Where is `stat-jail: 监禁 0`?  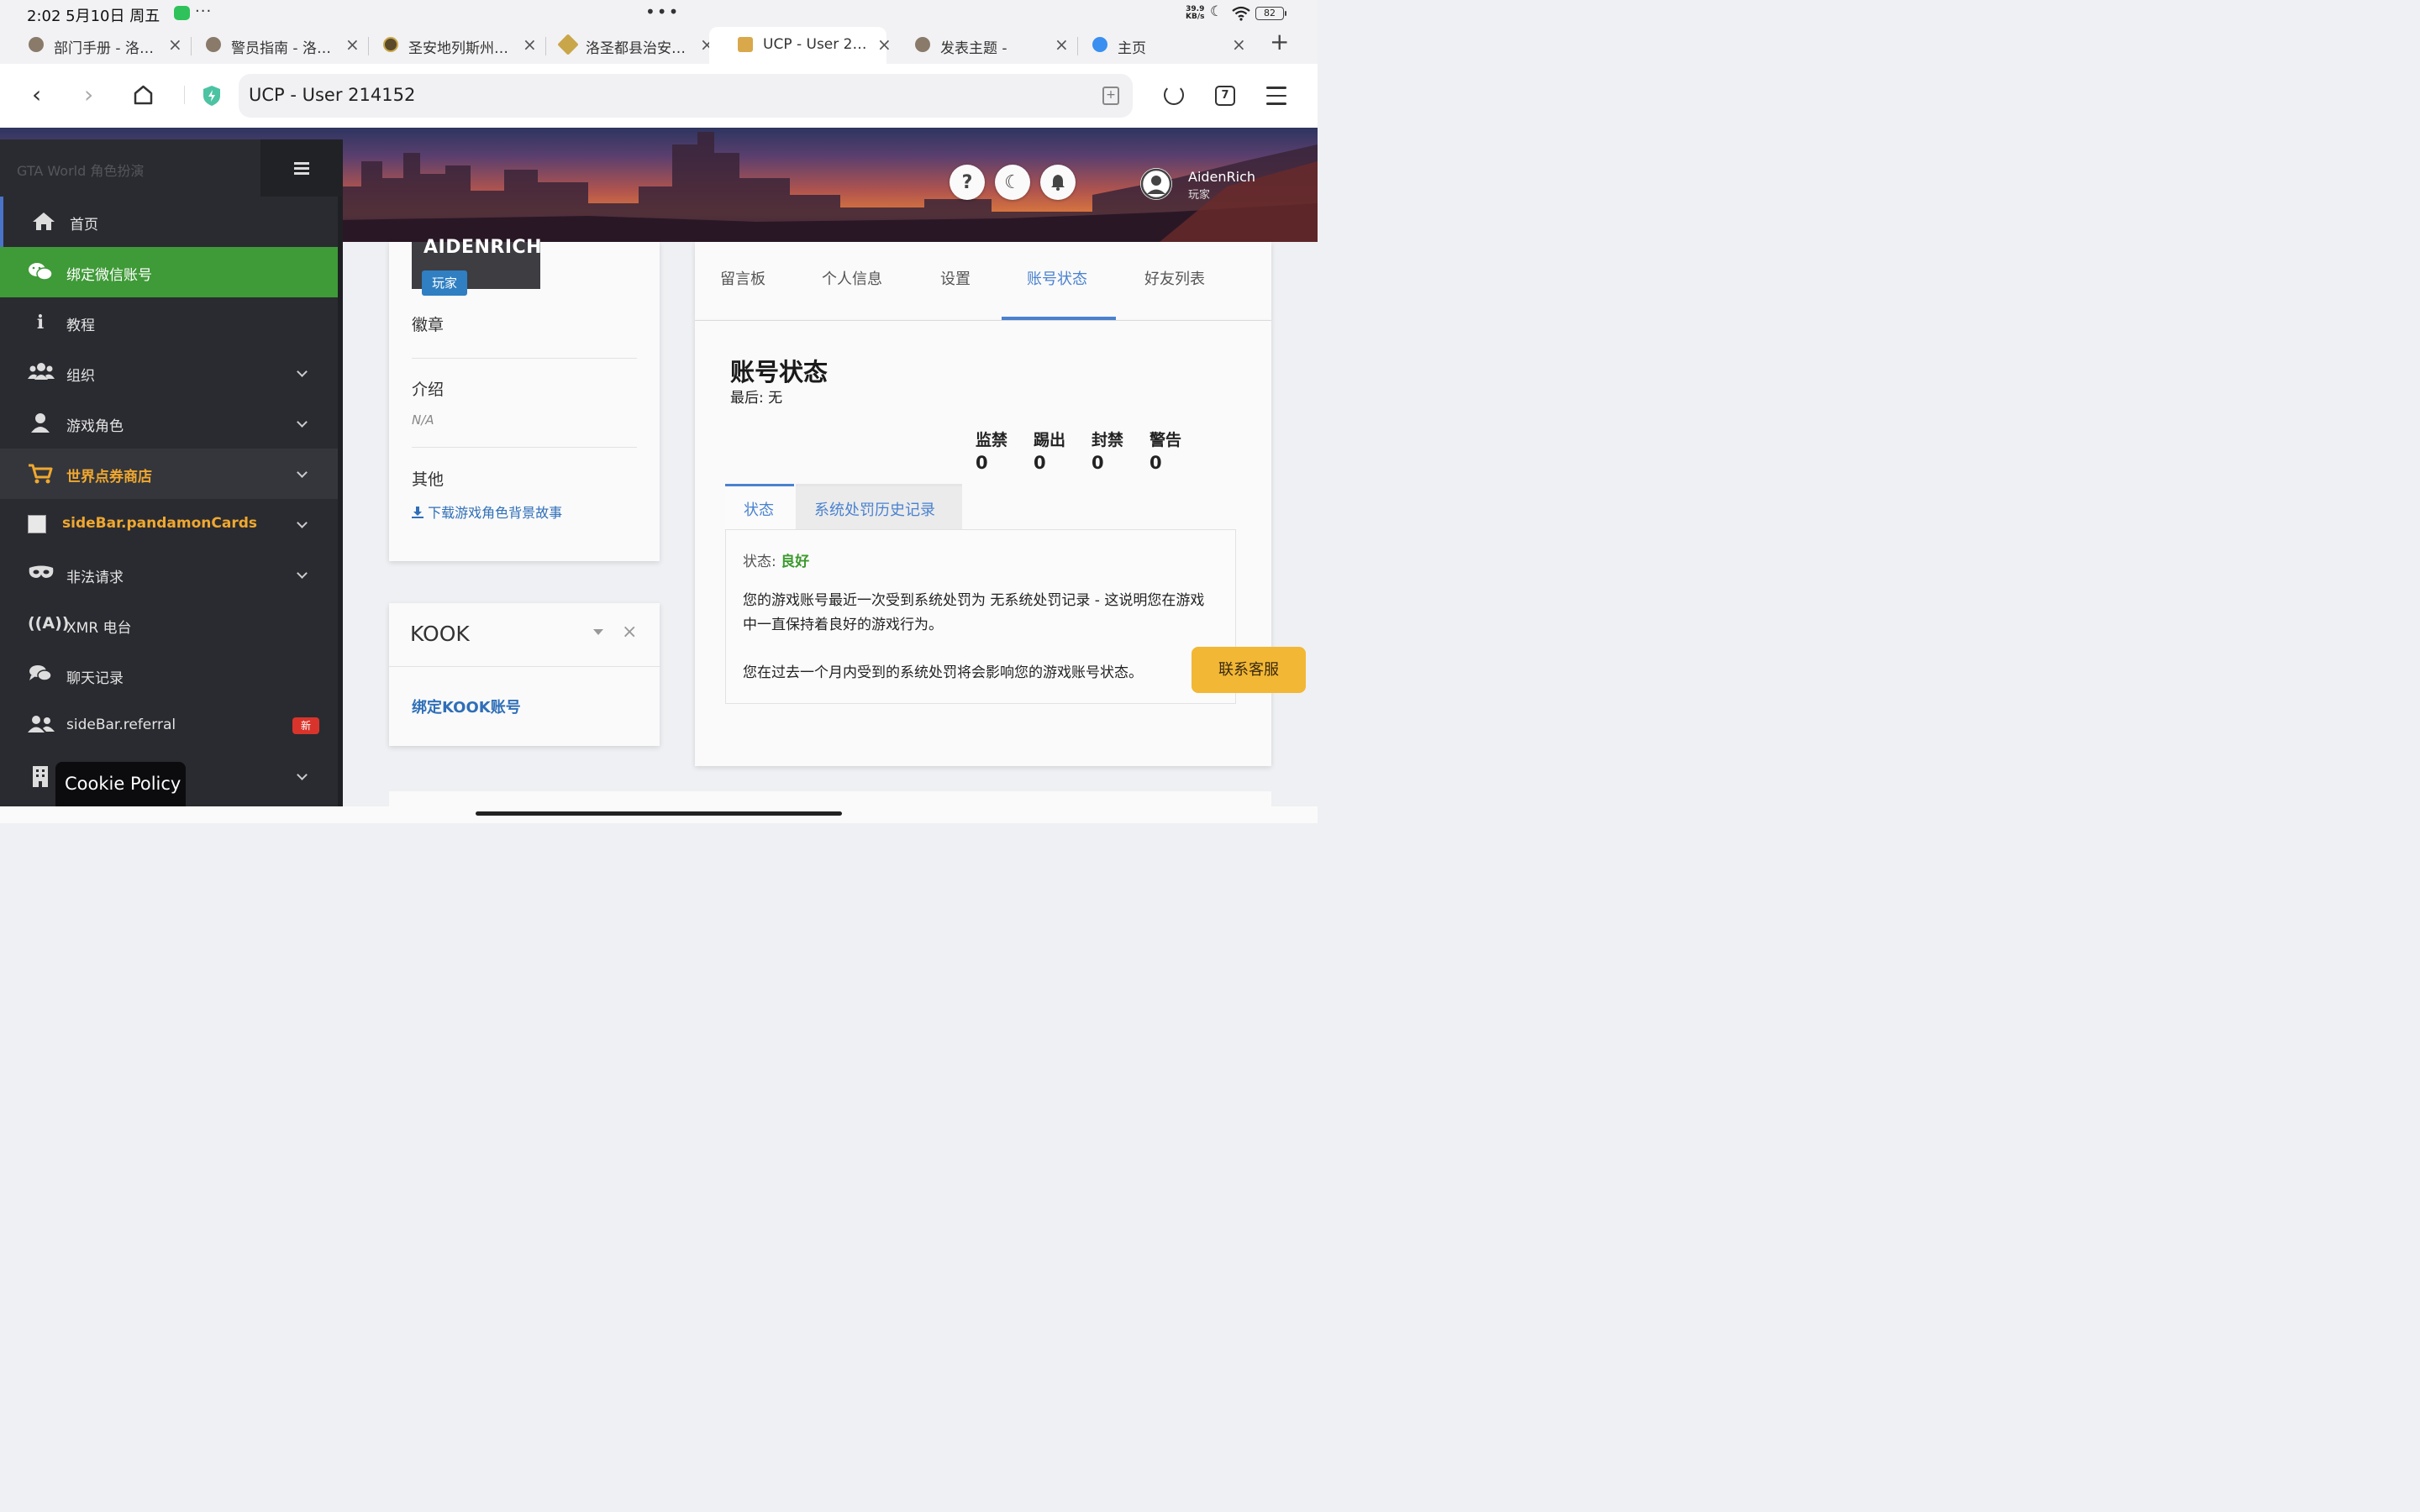 stat-jail: 监禁 0 is located at coordinates (992, 452).